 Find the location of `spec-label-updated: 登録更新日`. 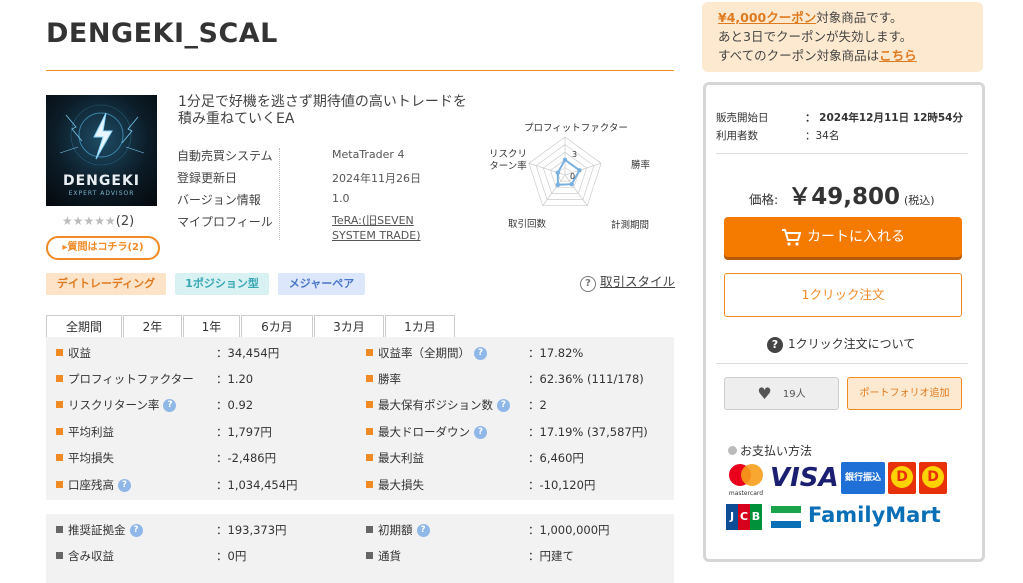

spec-label-updated: 登録更新日 is located at coordinates (207, 178).